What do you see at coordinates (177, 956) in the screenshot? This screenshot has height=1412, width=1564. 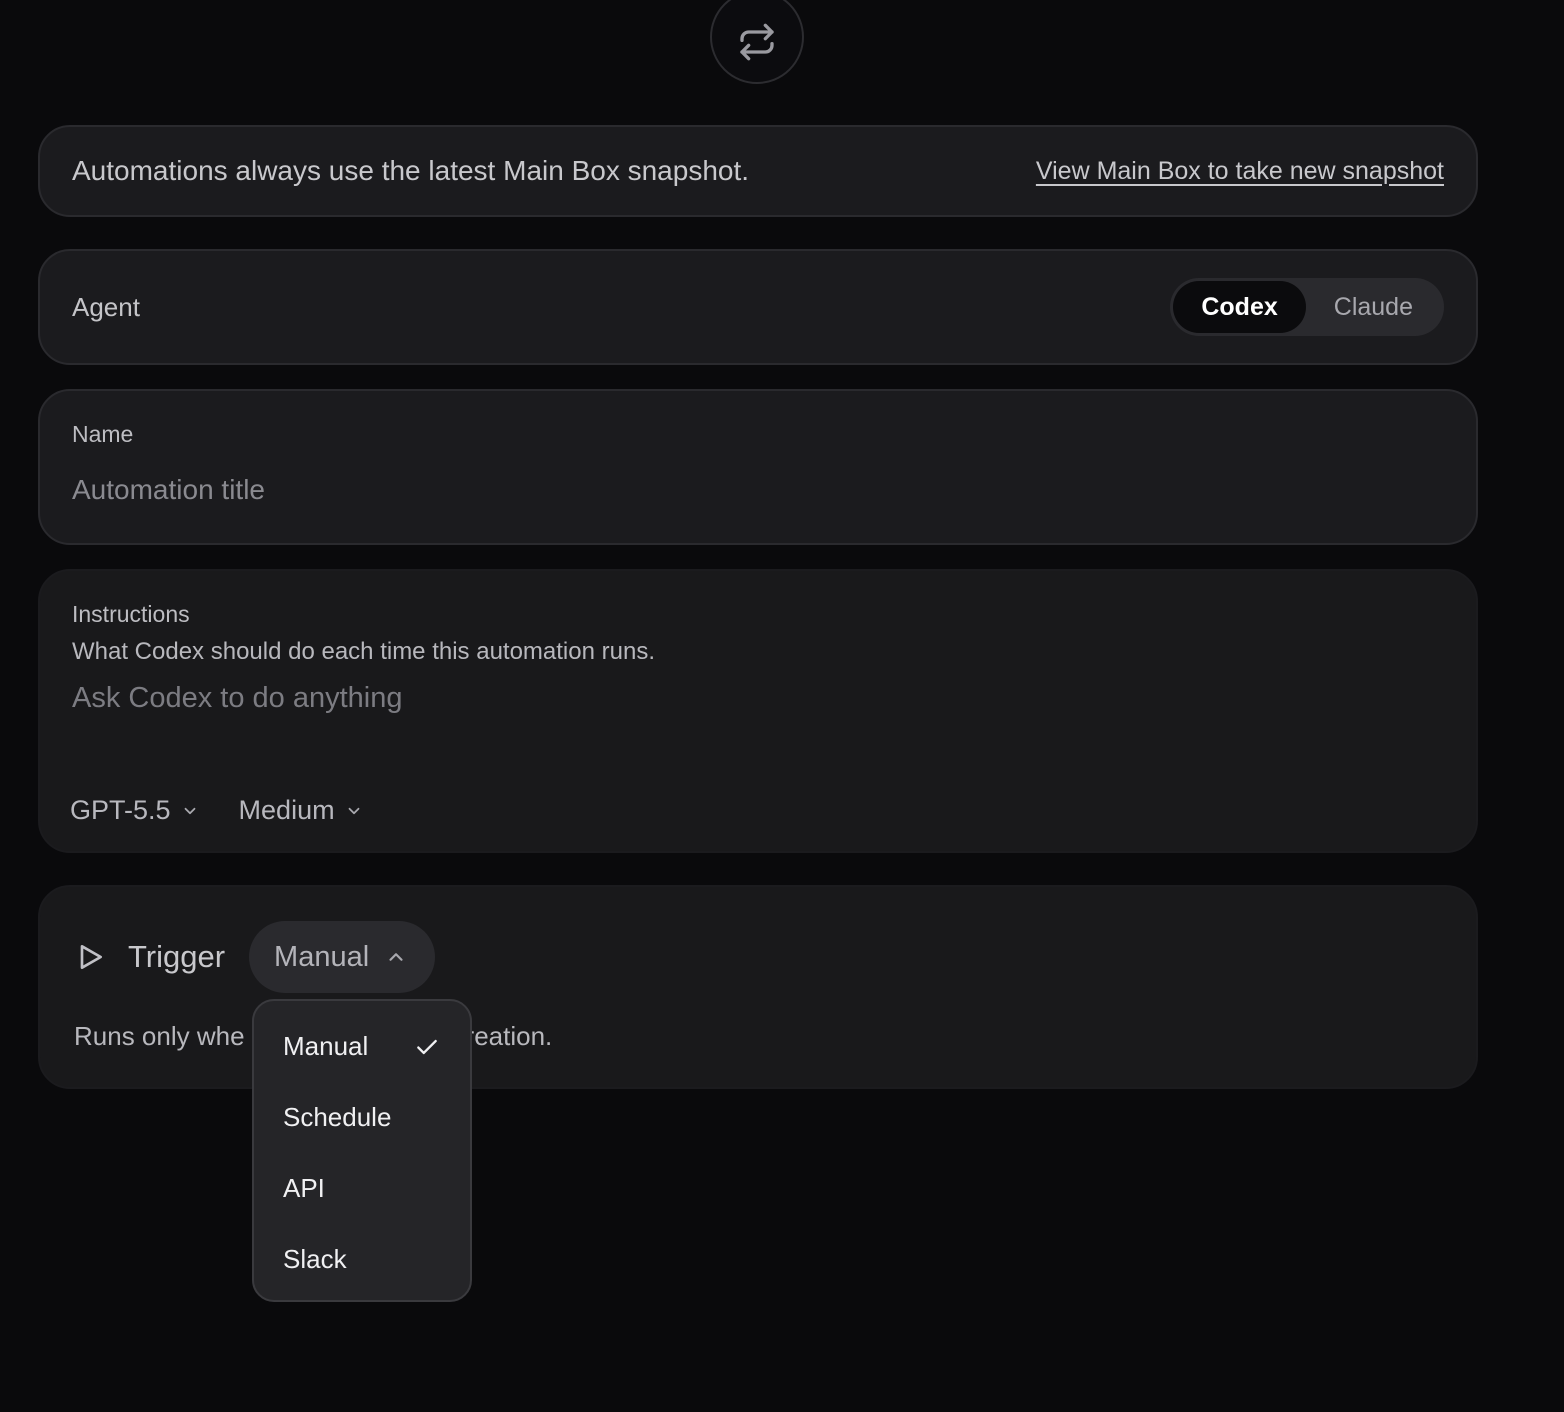 I see `trigger-label: Trigger` at bounding box center [177, 956].